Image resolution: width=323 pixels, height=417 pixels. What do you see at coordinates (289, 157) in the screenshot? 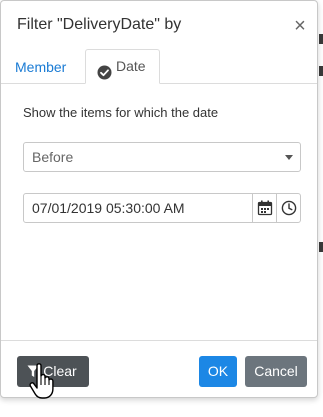
I see `chevron-down-icon` at bounding box center [289, 157].